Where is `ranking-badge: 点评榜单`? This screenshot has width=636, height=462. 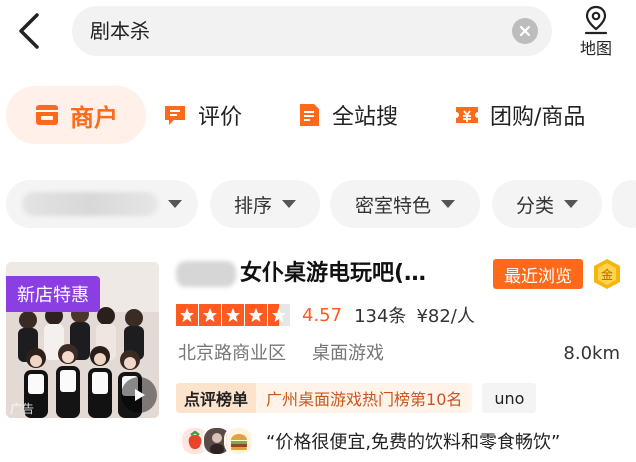 ranking-badge: 点评榜单 is located at coordinates (216, 398).